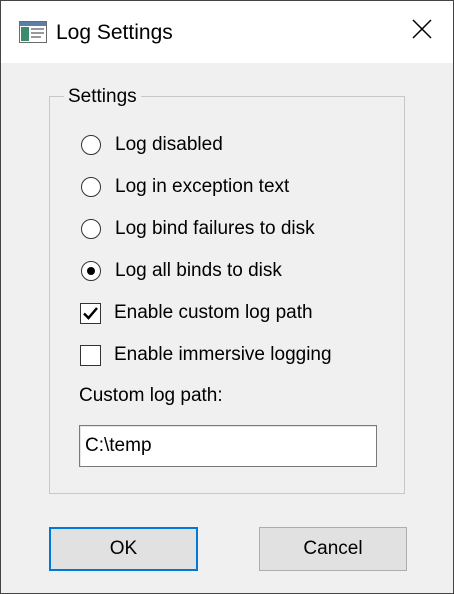 The image size is (454, 594). I want to click on ok-button: OK, so click(123, 549).